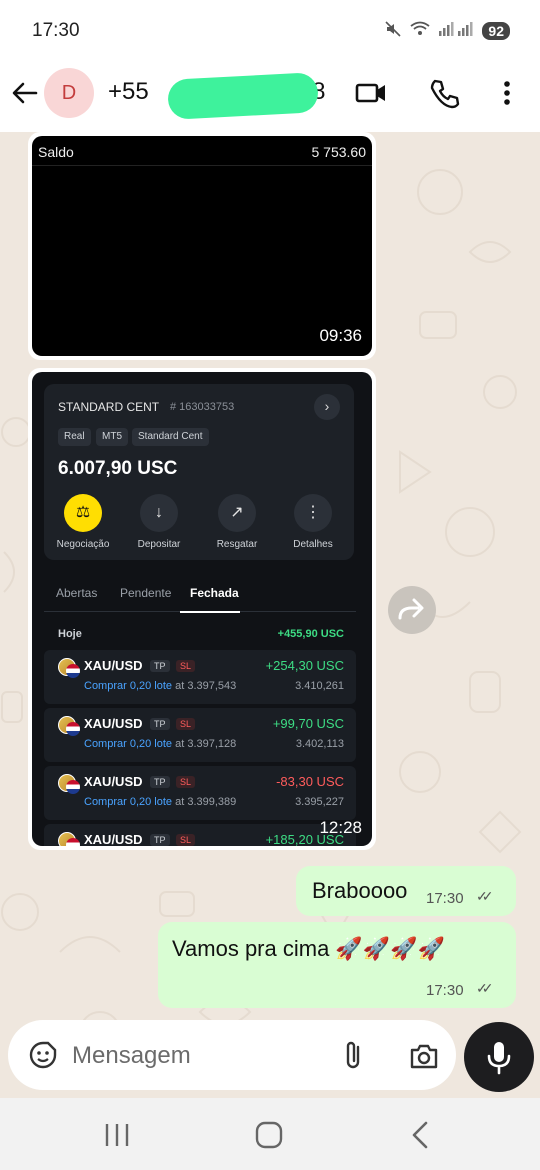 Image resolution: width=540 pixels, height=1170 pixels. I want to click on outgoing-message: Braboooo 17:30 ✓✓, so click(406, 891).